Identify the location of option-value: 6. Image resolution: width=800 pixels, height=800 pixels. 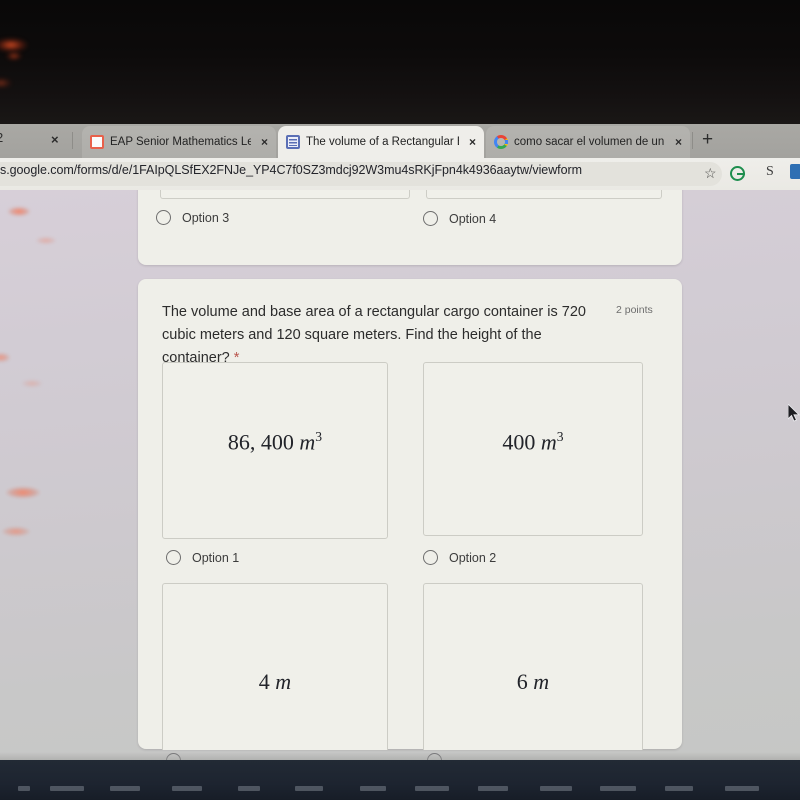
(522, 681).